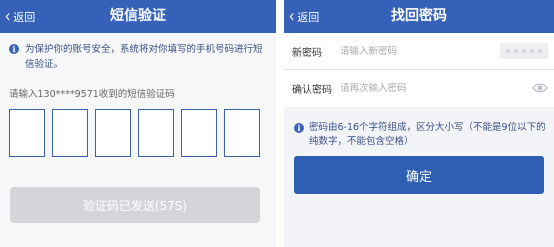  Describe the element at coordinates (524, 51) in the screenshot. I see `keyboard-icon` at that location.